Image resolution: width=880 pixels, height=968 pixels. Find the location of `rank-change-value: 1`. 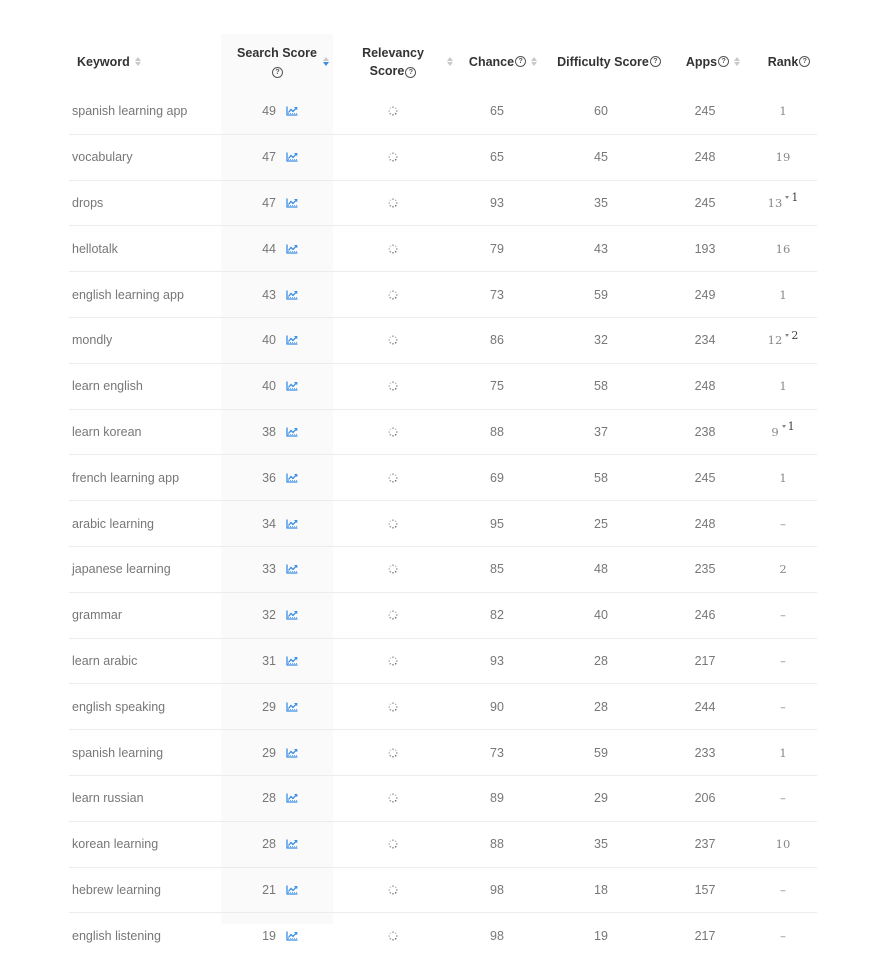

rank-change-value: 1 is located at coordinates (791, 427).